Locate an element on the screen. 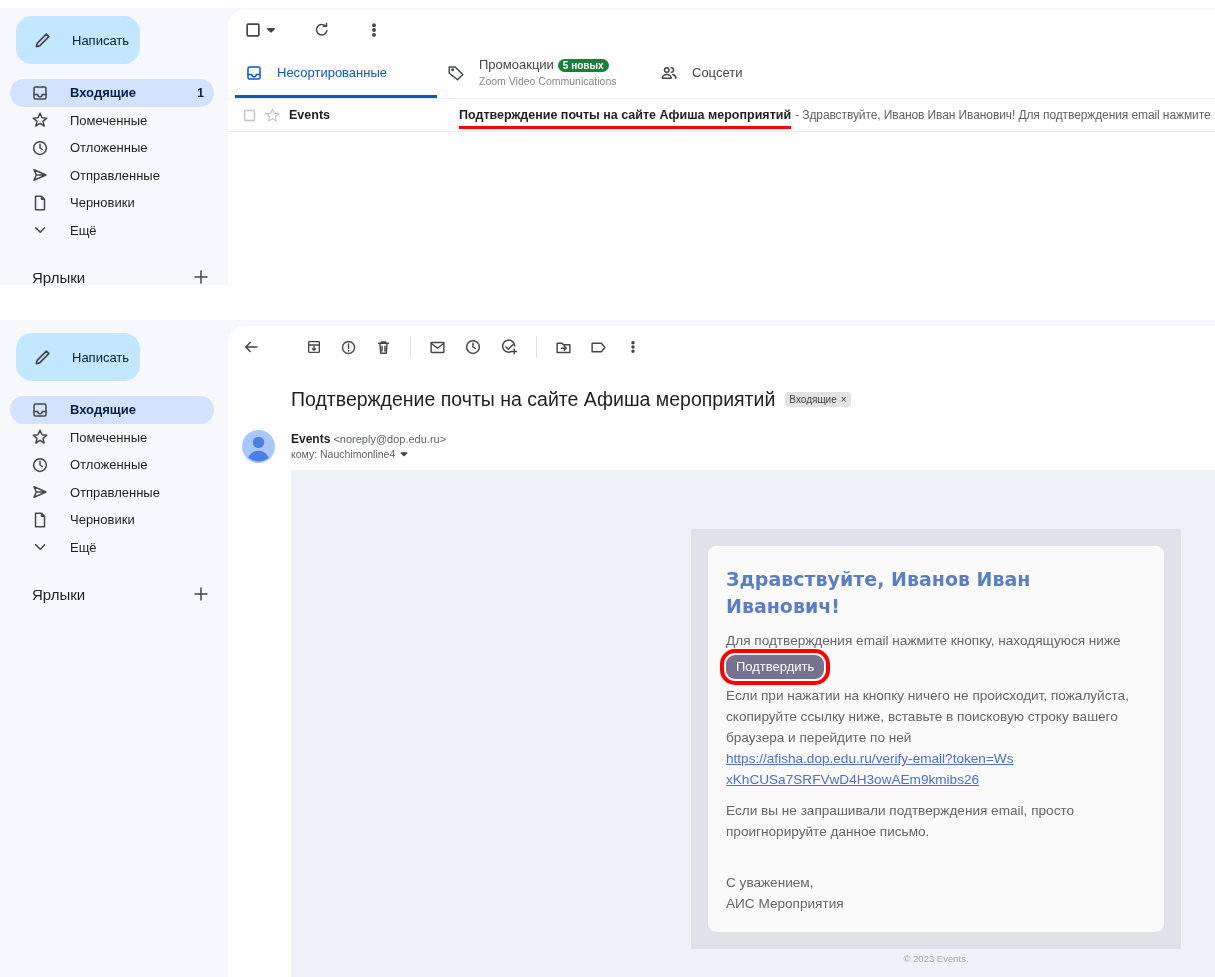 This screenshot has height=977, width=1215. archive-icon is located at coordinates (314, 347).